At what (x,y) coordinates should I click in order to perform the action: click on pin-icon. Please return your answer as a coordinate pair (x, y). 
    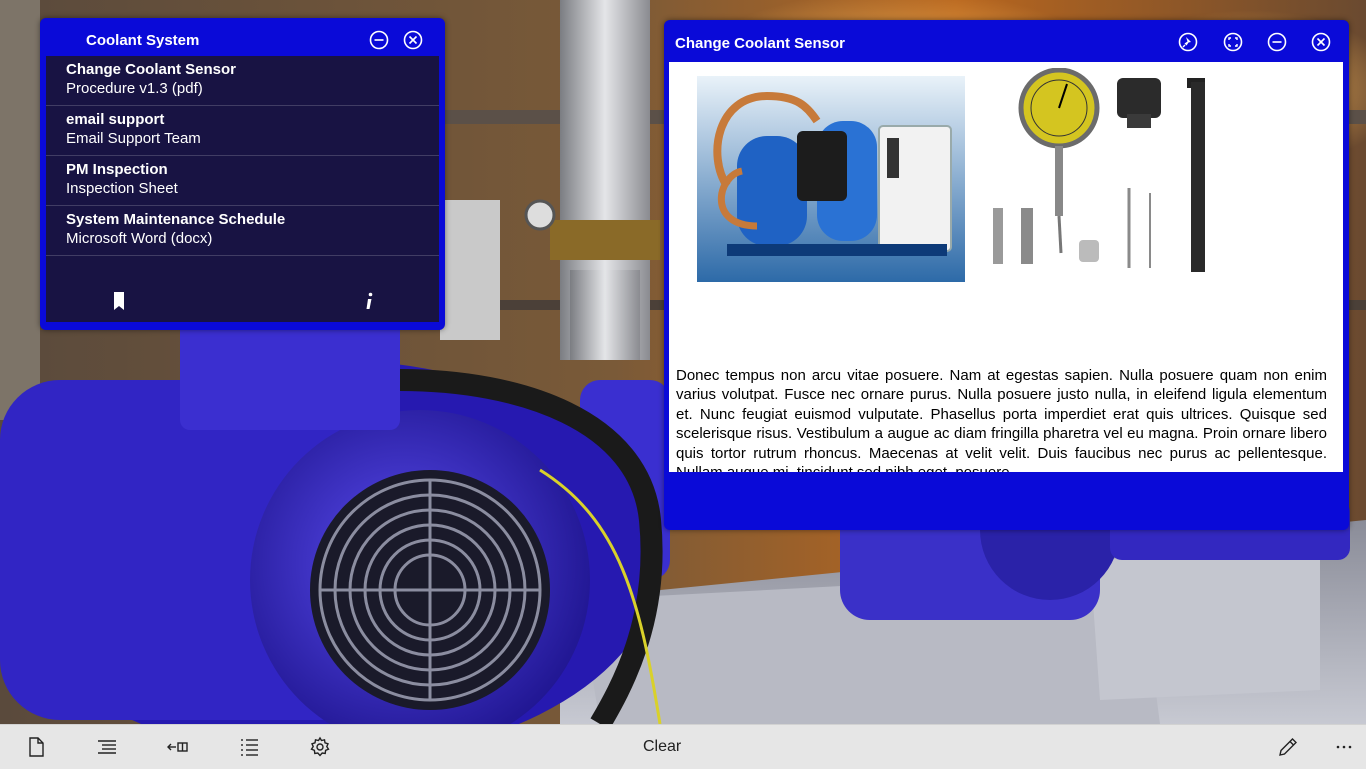
    Looking at the image, I should click on (1188, 42).